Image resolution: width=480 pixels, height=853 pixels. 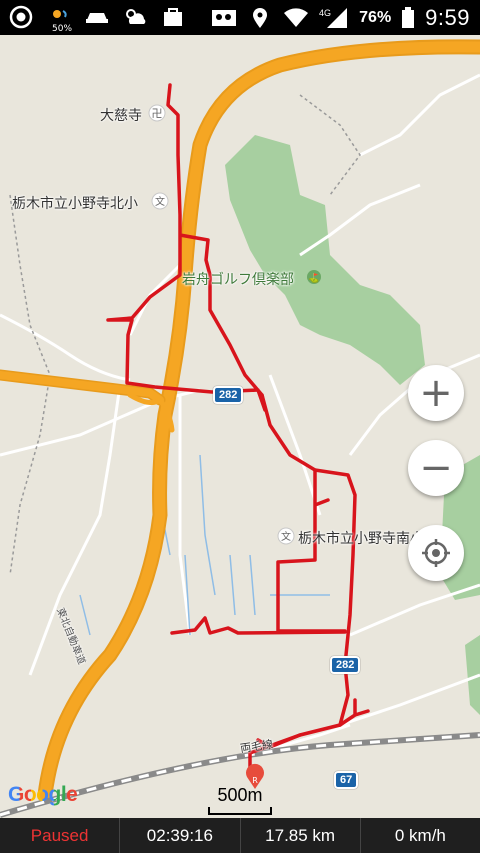 I want to click on speed: 0 km/h, so click(x=420, y=835).